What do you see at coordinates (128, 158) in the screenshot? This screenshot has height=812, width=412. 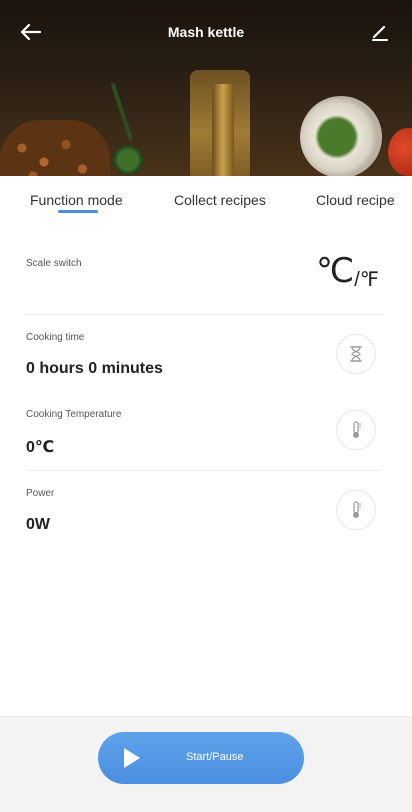 I see `banner-greens-image` at bounding box center [128, 158].